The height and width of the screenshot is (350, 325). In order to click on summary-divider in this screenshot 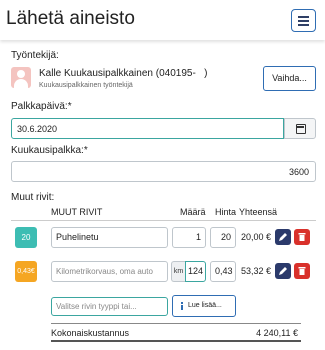, I will do `click(176, 323)`.